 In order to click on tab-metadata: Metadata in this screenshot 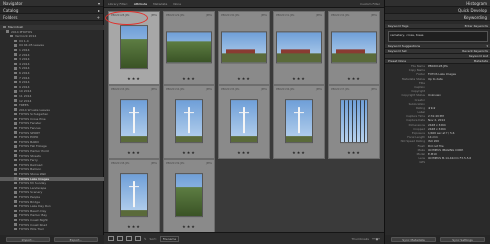, I will do `click(160, 4)`.